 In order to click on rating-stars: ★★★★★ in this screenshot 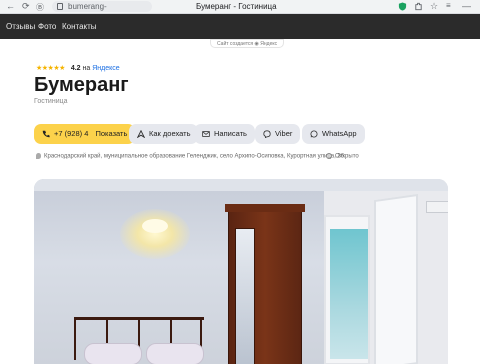, I will do `click(50, 68)`.